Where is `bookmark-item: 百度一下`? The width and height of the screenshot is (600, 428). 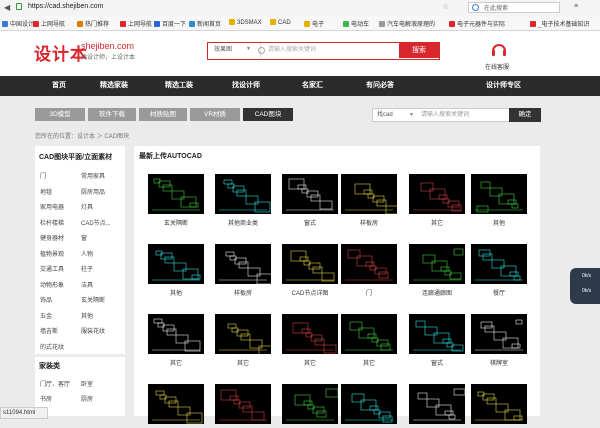
bookmark-item: 百度一下 is located at coordinates (170, 23).